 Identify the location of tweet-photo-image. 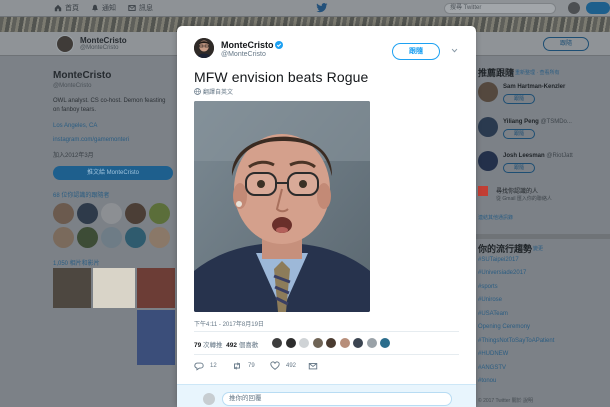
(282, 206).